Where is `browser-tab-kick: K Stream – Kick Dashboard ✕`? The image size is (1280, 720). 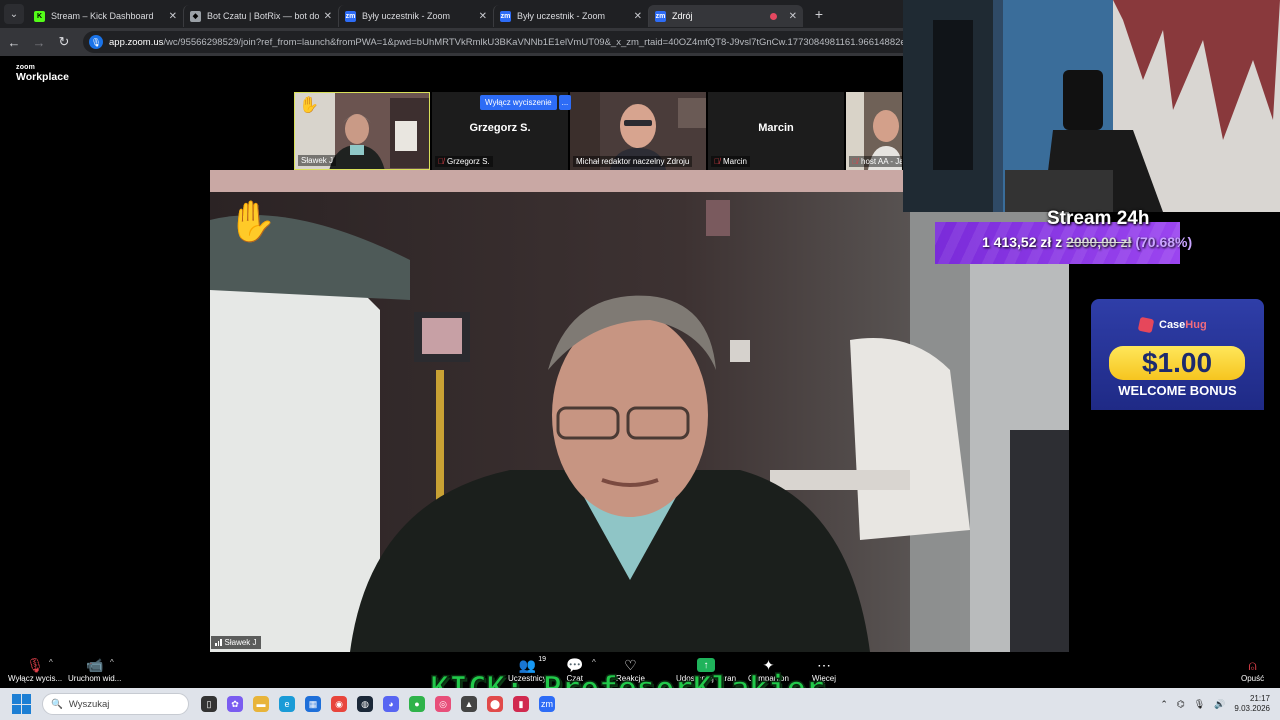 browser-tab-kick: K Stream – Kick Dashboard ✕ is located at coordinates (105, 16).